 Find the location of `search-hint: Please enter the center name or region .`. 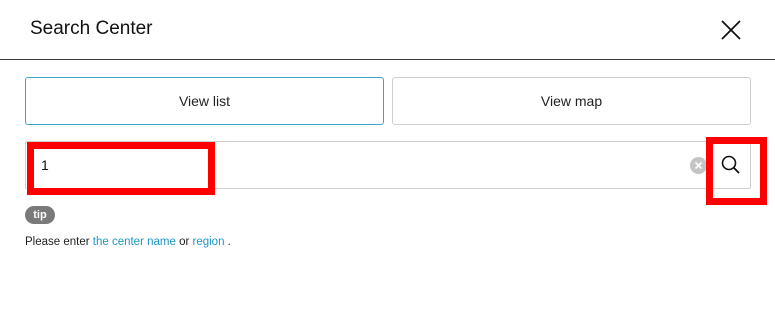

search-hint: Please enter the center name or region . is located at coordinates (128, 242).